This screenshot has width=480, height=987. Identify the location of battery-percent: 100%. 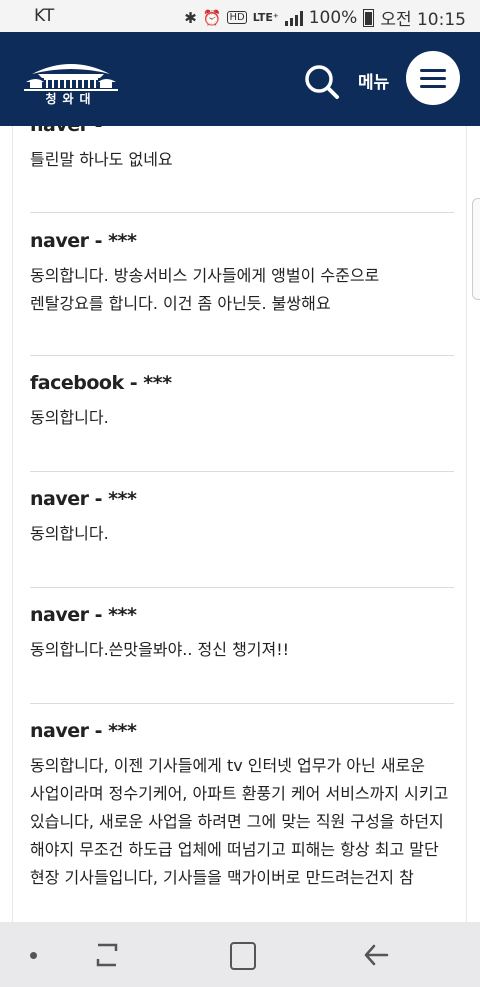
(333, 17).